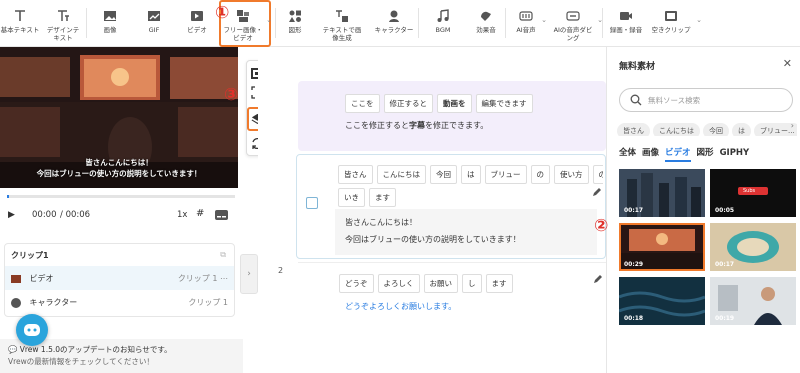  I want to click on keyword-tag: 今回, so click(716, 129).